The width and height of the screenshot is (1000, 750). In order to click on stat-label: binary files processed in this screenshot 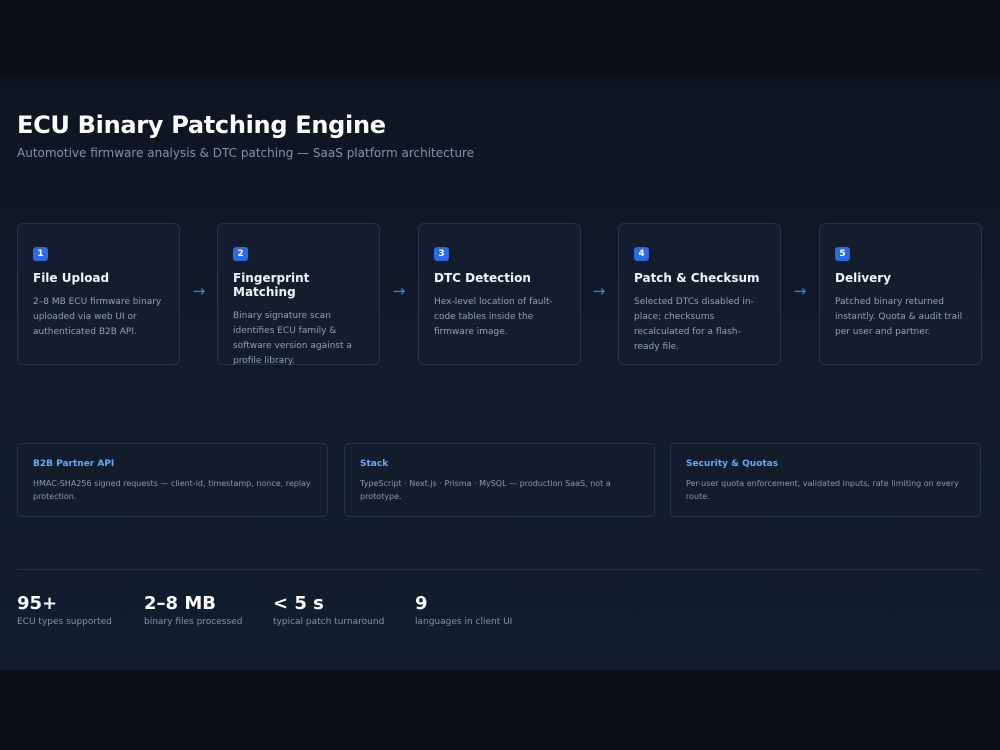, I will do `click(193, 622)`.